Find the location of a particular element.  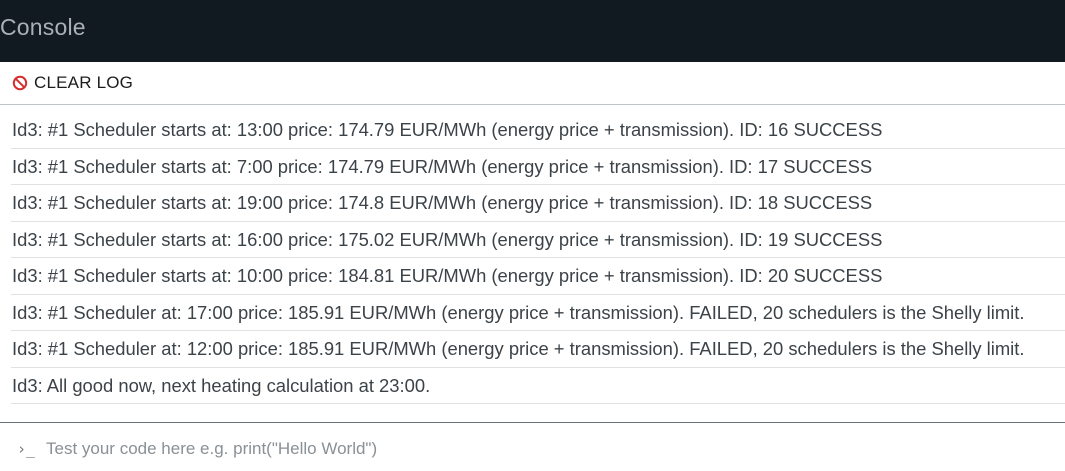

console-title: Console is located at coordinates (43, 27).